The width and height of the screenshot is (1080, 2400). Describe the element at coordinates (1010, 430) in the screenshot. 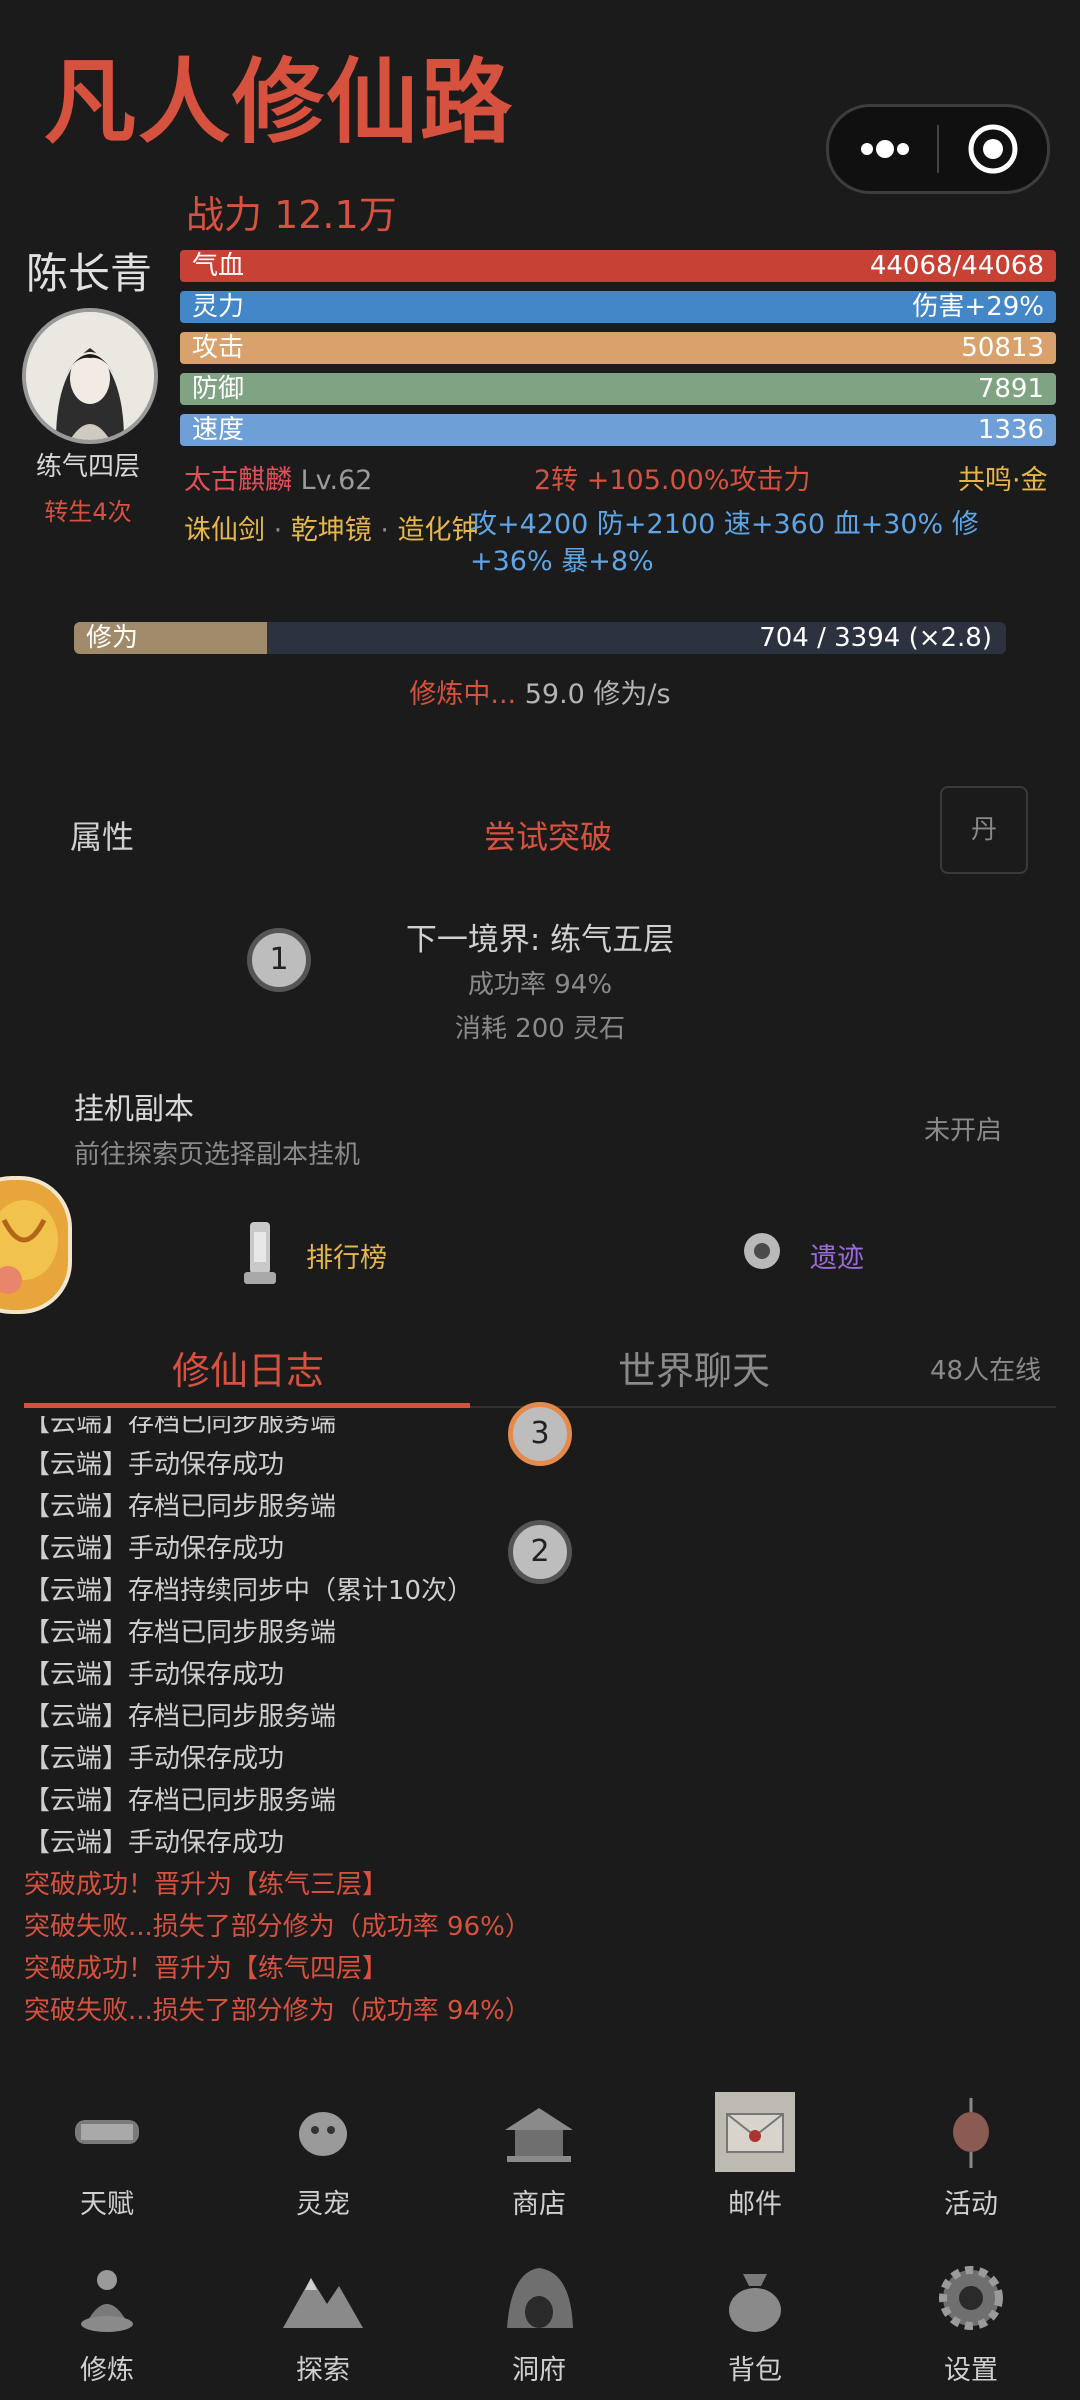

I see `stat-value: 1336` at that location.